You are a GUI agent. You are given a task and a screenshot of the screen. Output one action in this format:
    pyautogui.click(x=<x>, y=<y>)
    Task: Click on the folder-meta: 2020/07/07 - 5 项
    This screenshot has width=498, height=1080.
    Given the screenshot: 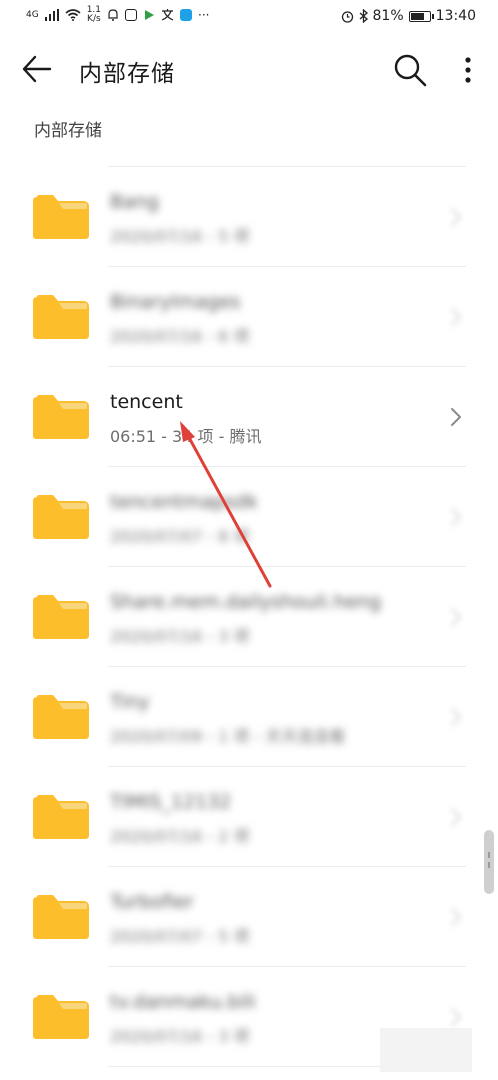 What is the action you would take?
    pyautogui.click(x=180, y=936)
    